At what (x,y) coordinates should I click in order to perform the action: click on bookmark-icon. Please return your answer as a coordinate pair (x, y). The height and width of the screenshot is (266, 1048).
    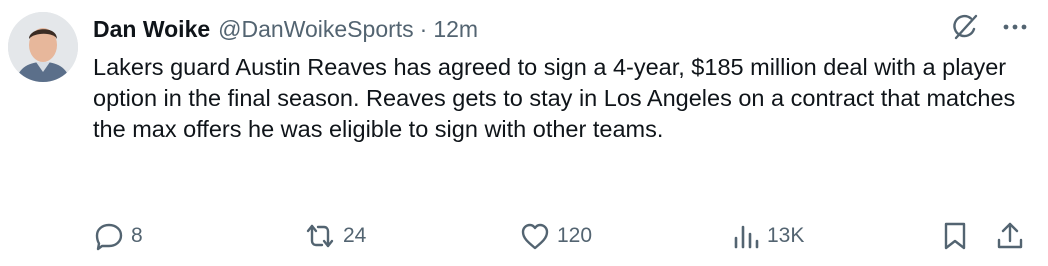
    Looking at the image, I should click on (955, 236).